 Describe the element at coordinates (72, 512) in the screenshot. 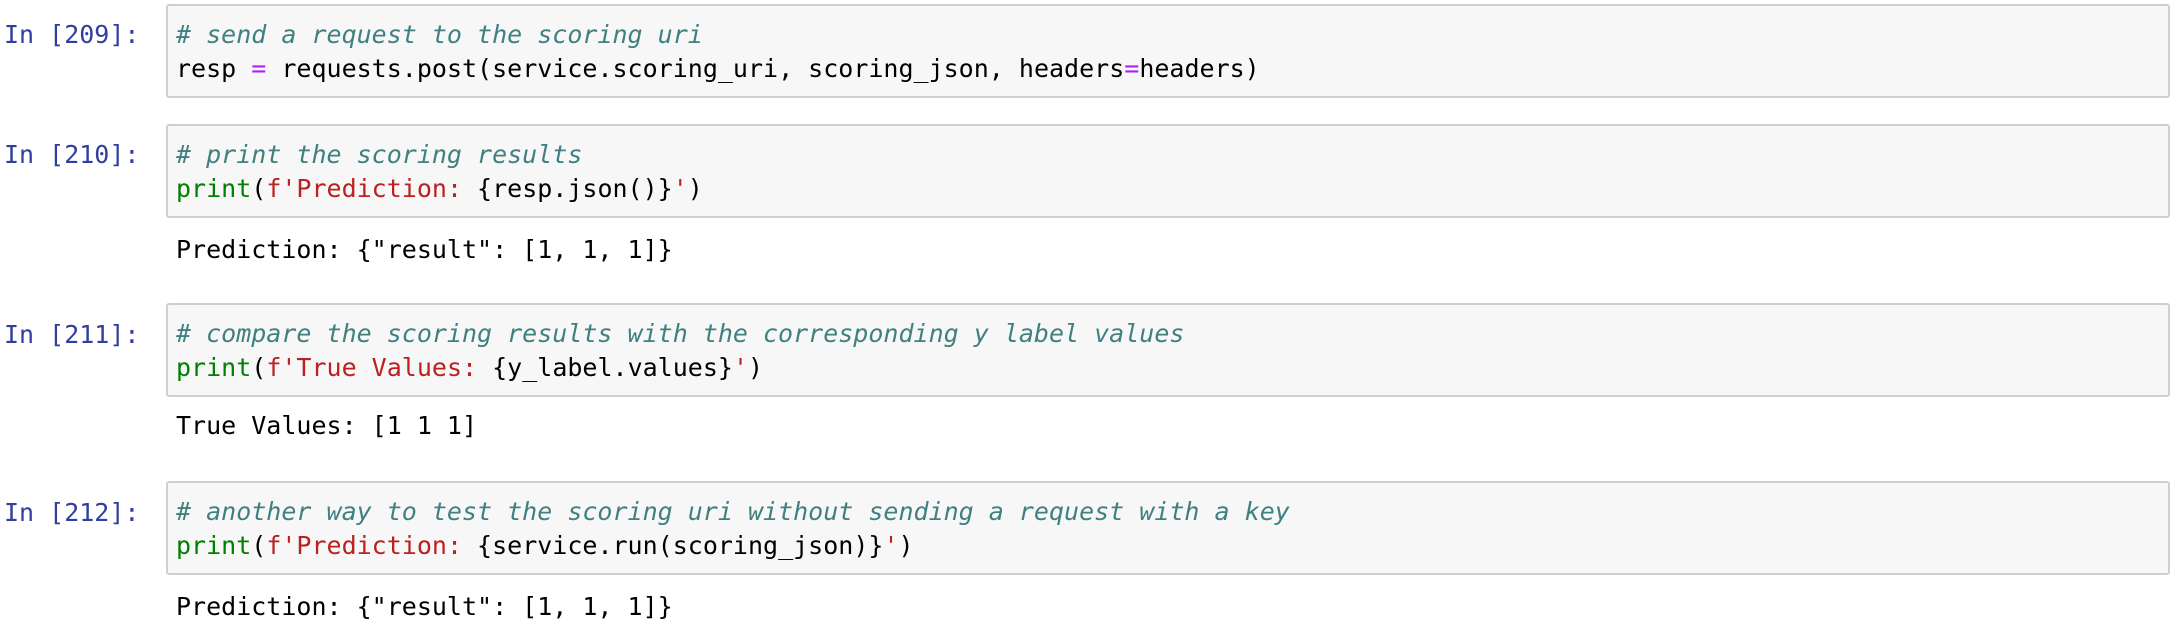

I see `input-prompt: In [212]:` at that location.